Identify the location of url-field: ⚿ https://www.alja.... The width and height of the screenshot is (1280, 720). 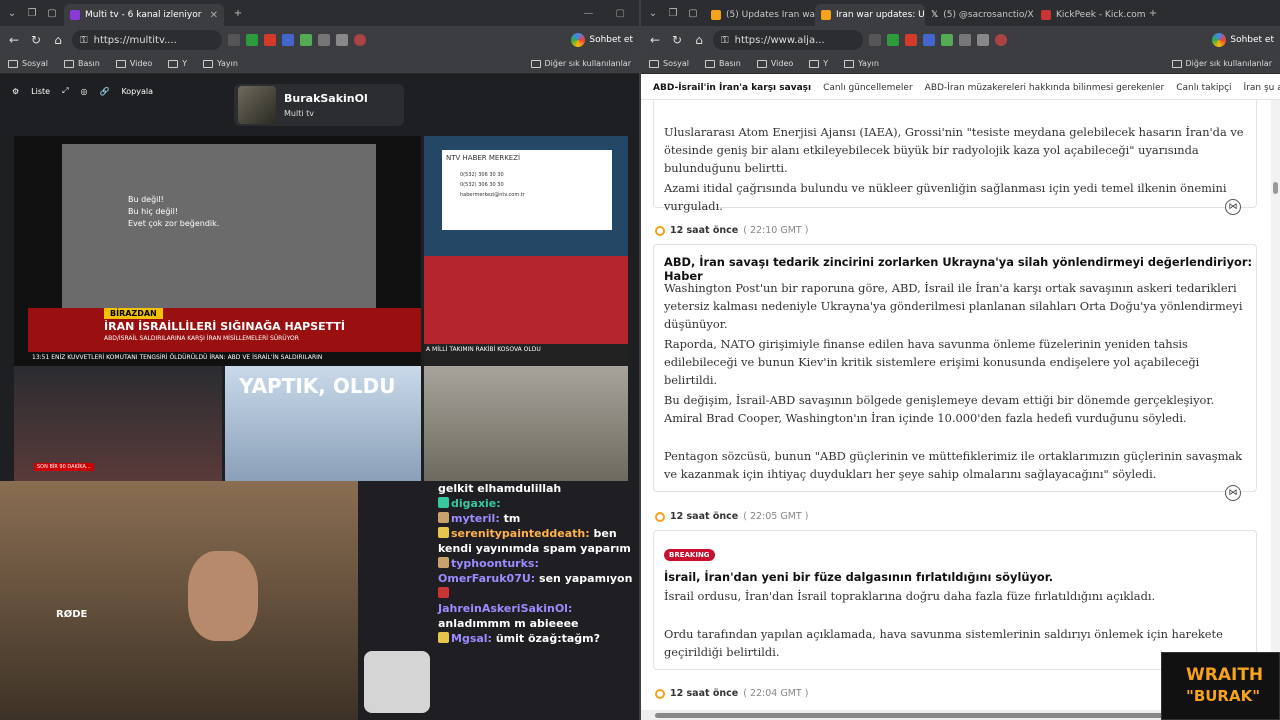
(788, 40).